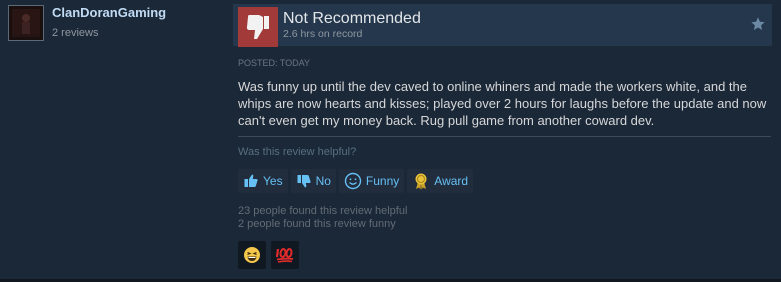 The image size is (781, 282). I want to click on awards-received, so click(268, 255).